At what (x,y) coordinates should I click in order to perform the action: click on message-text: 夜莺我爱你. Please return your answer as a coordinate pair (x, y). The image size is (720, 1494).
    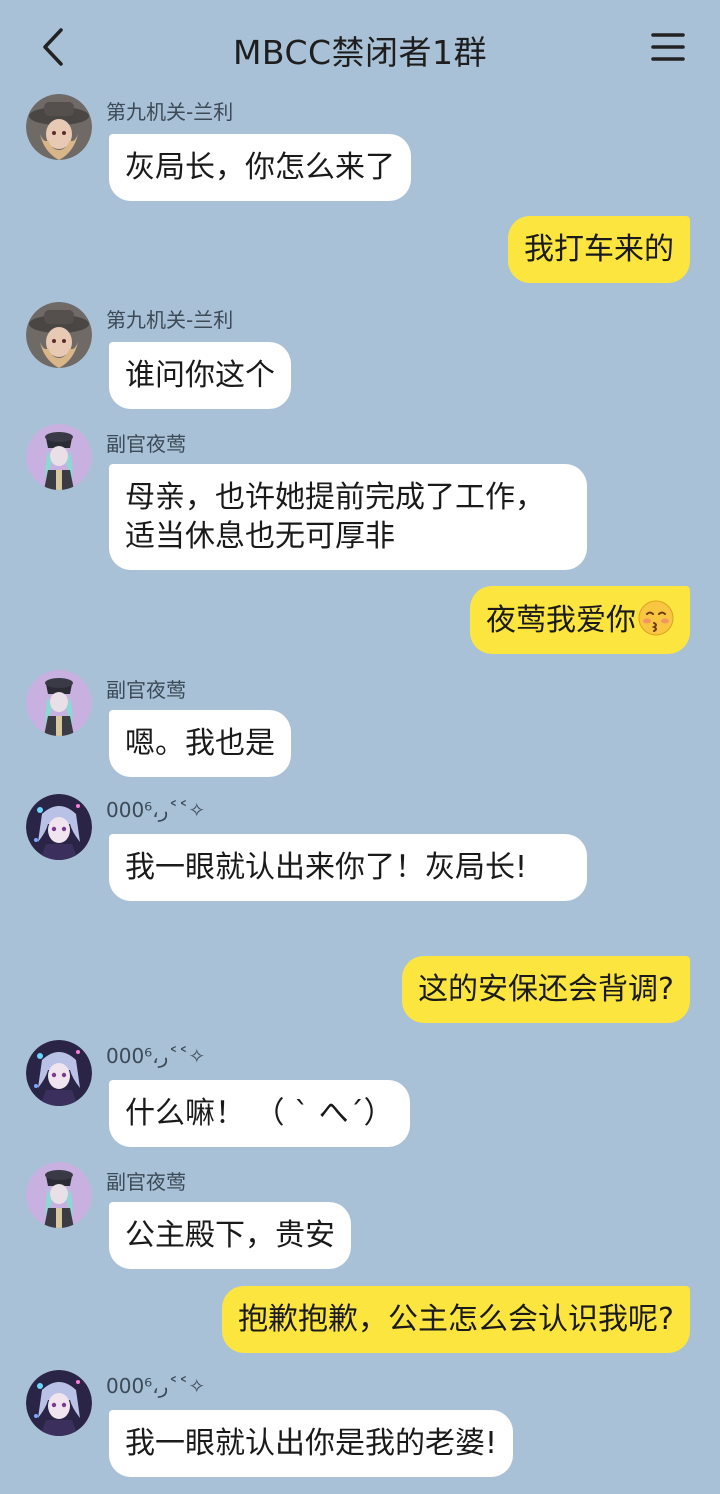
    Looking at the image, I should click on (561, 620).